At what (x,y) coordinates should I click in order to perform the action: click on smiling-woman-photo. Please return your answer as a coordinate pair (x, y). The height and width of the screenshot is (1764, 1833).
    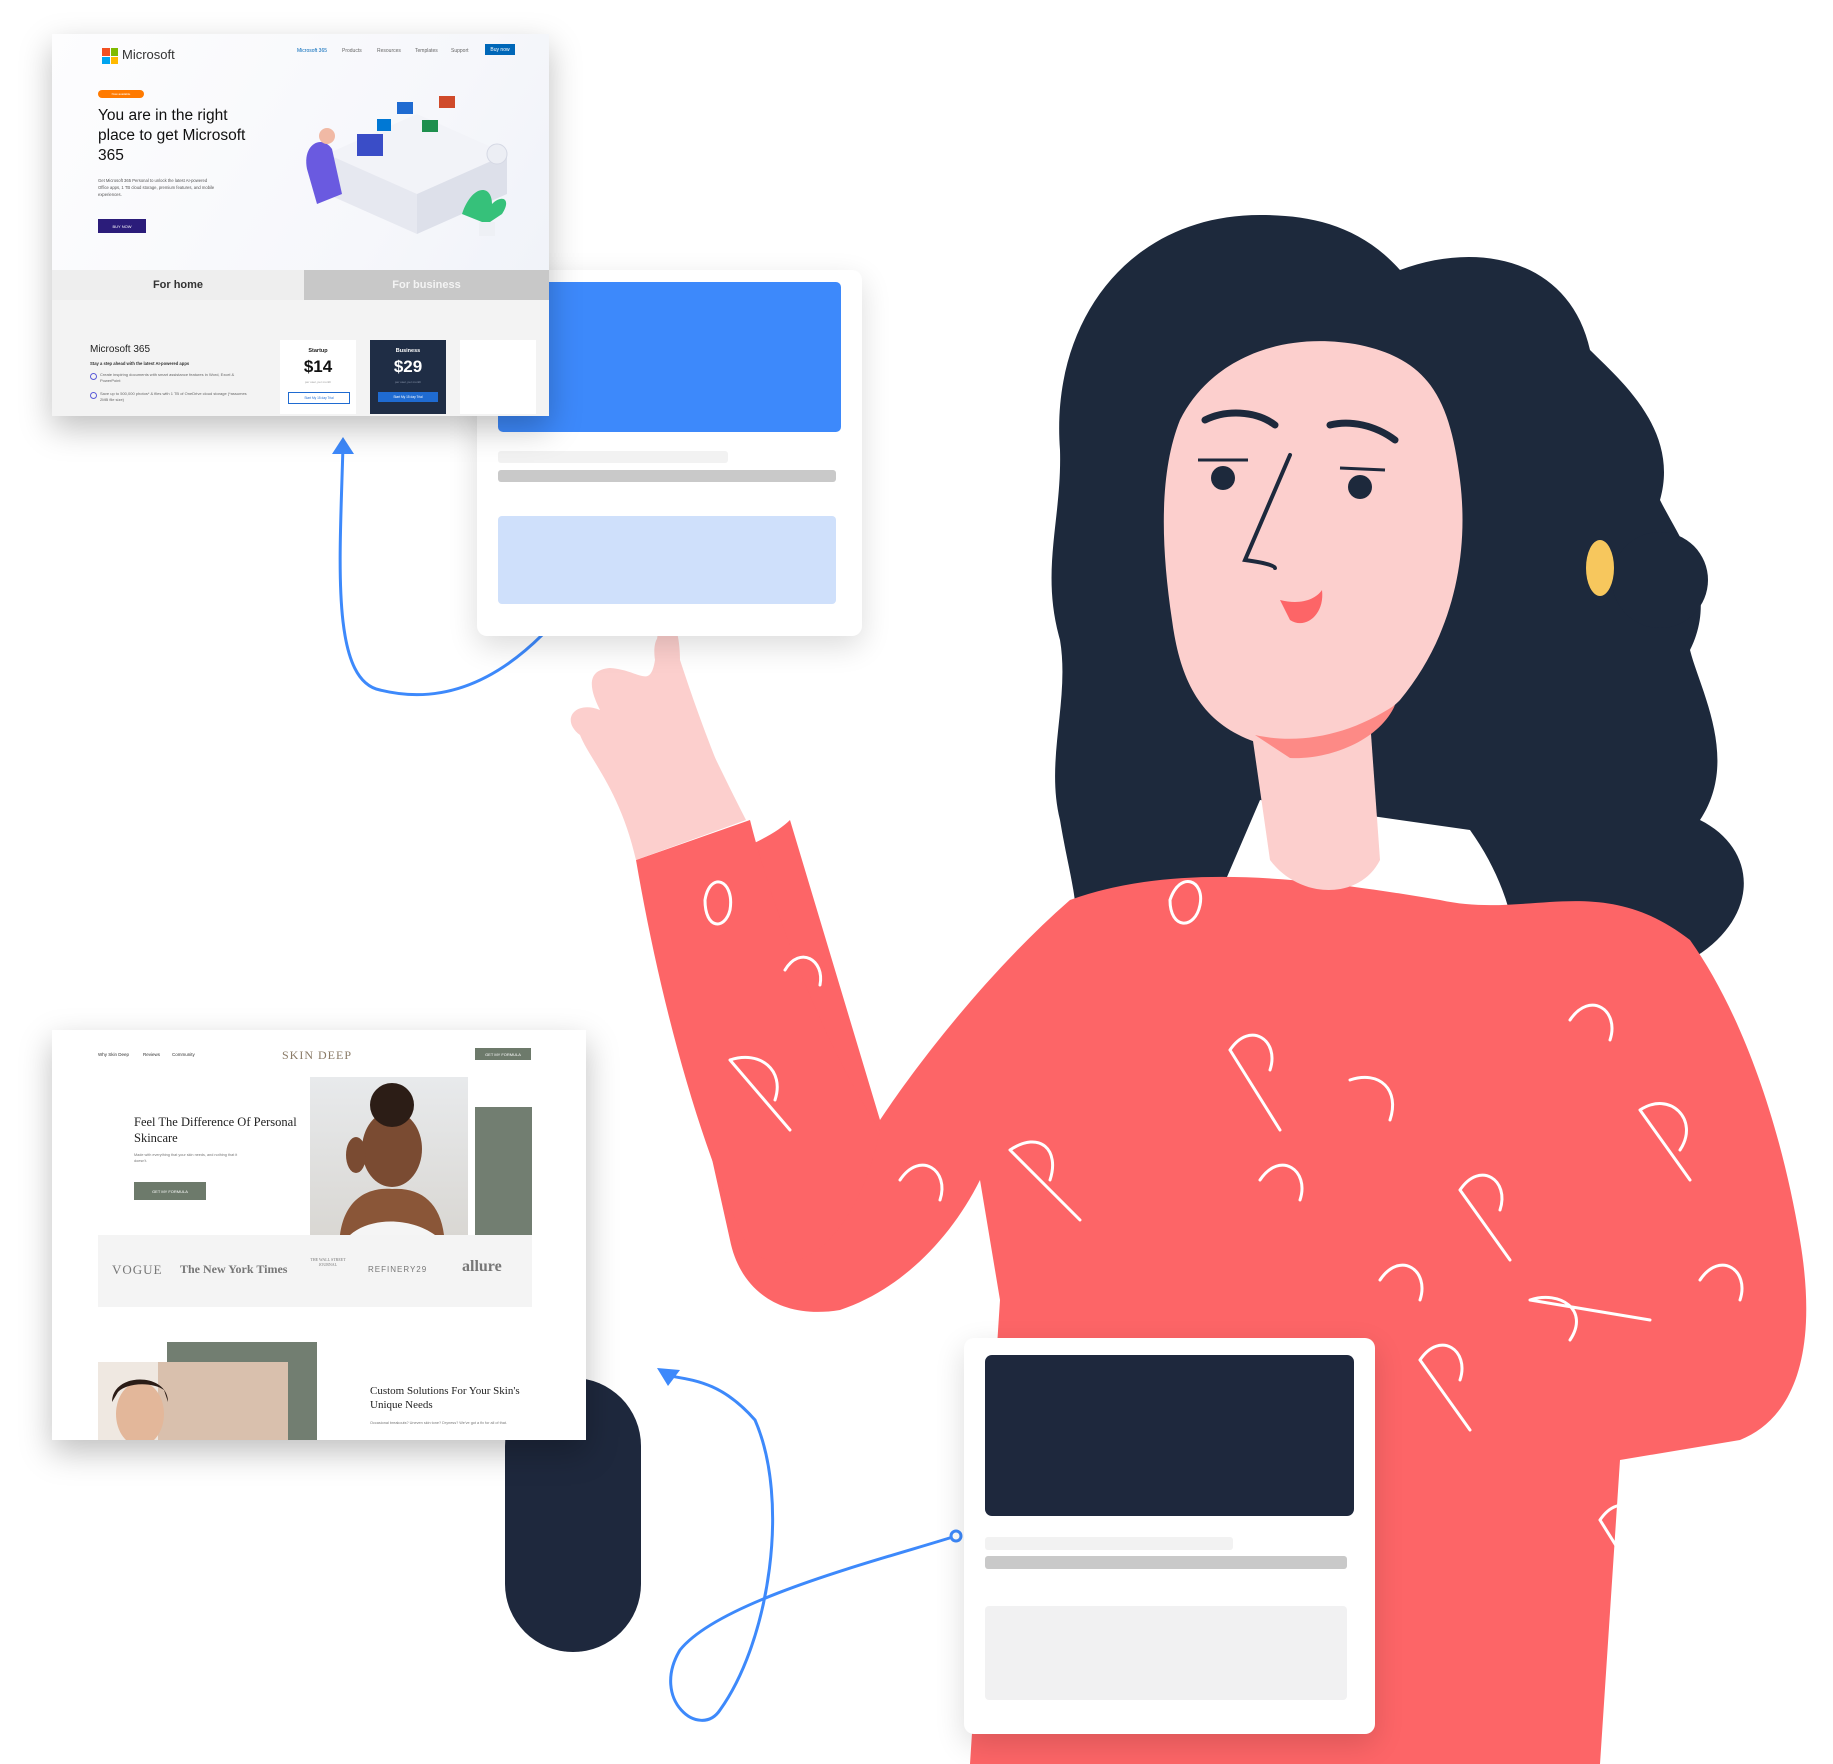
    Looking at the image, I should click on (392, 1159).